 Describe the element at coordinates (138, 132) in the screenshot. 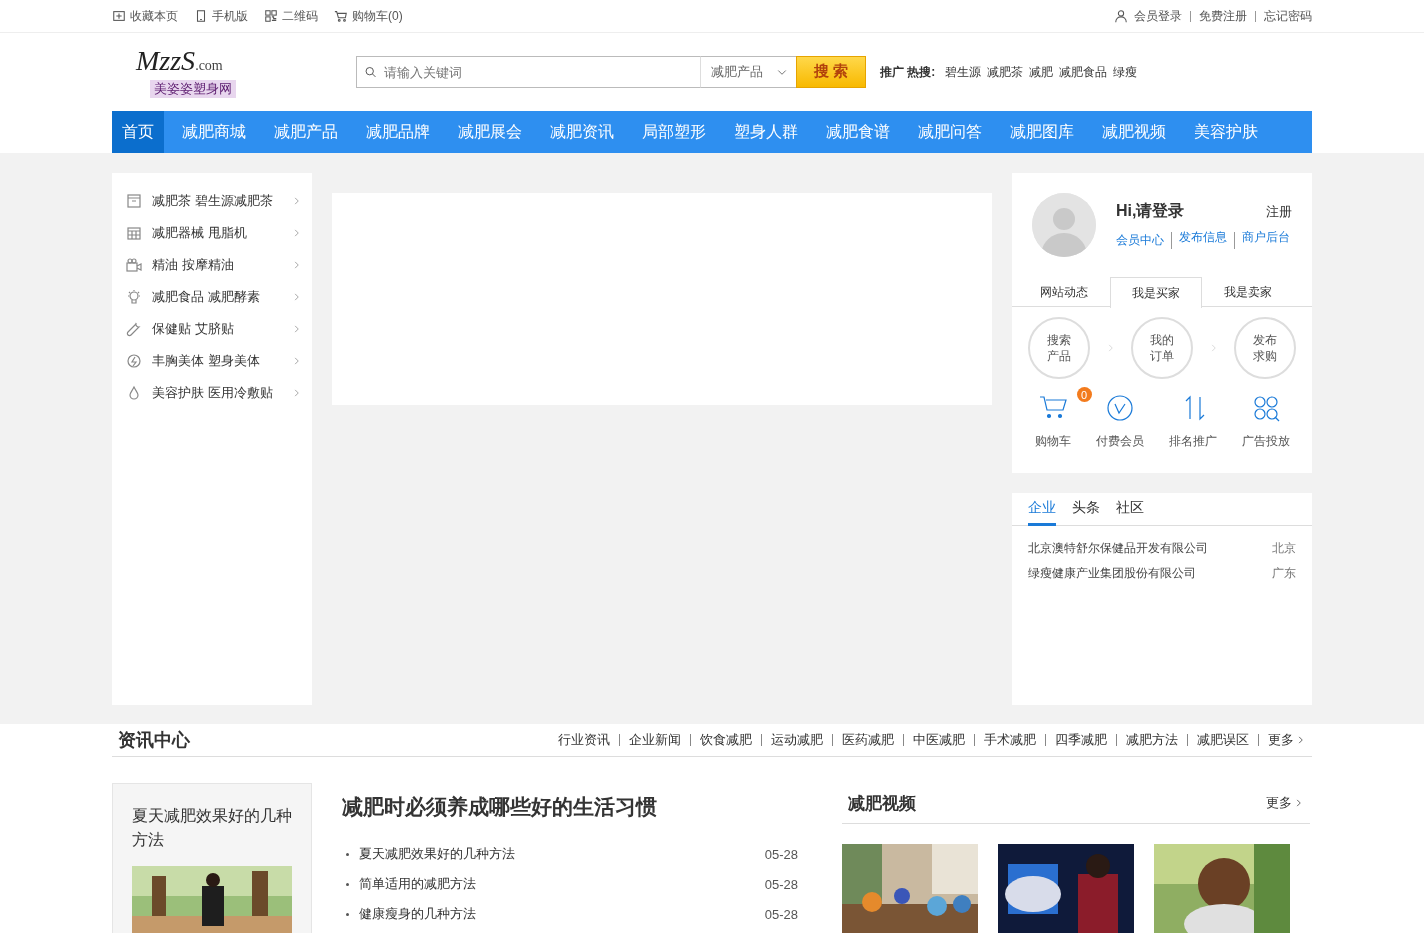

I see `nav-tab: 首页` at that location.